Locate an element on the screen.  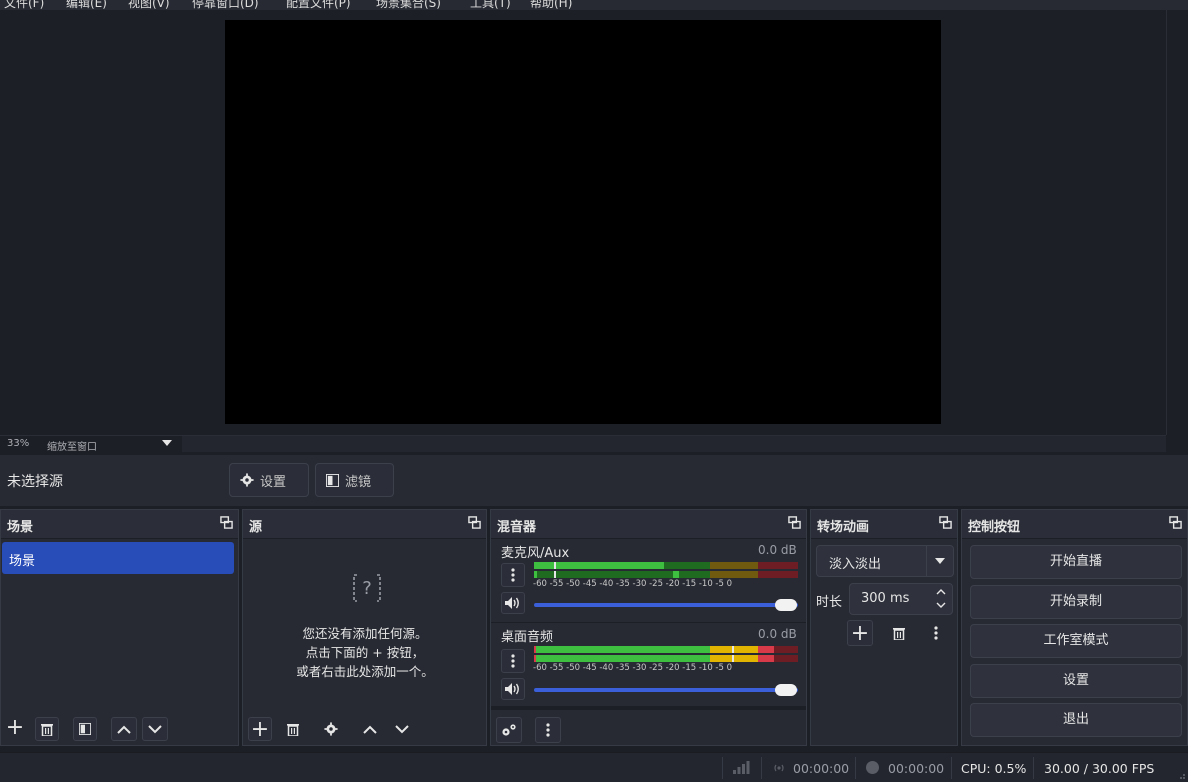
add-scene-button: + is located at coordinates (15, 727).